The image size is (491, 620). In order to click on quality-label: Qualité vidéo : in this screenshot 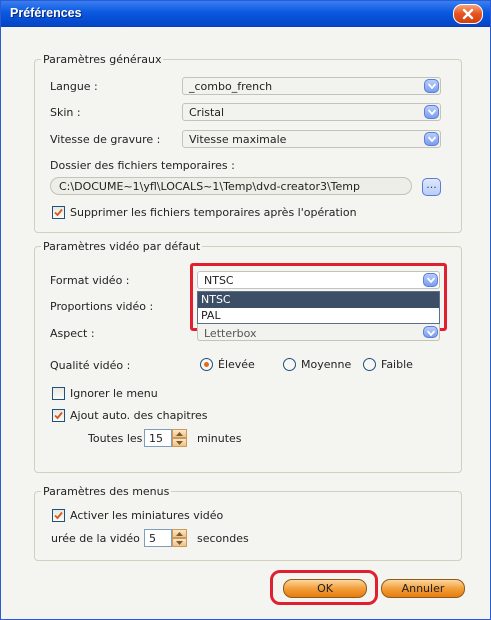, I will do `click(90, 365)`.